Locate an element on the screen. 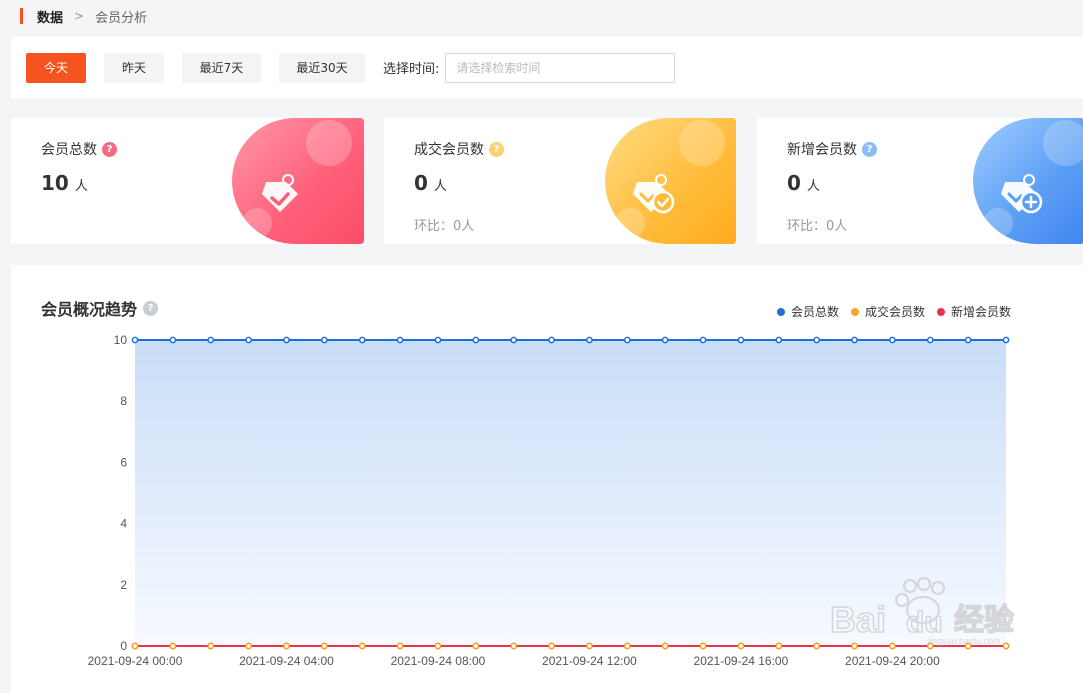 This screenshot has width=1083, height=693. x-tick-label: 2021-09-24 08:00 is located at coordinates (438, 661).